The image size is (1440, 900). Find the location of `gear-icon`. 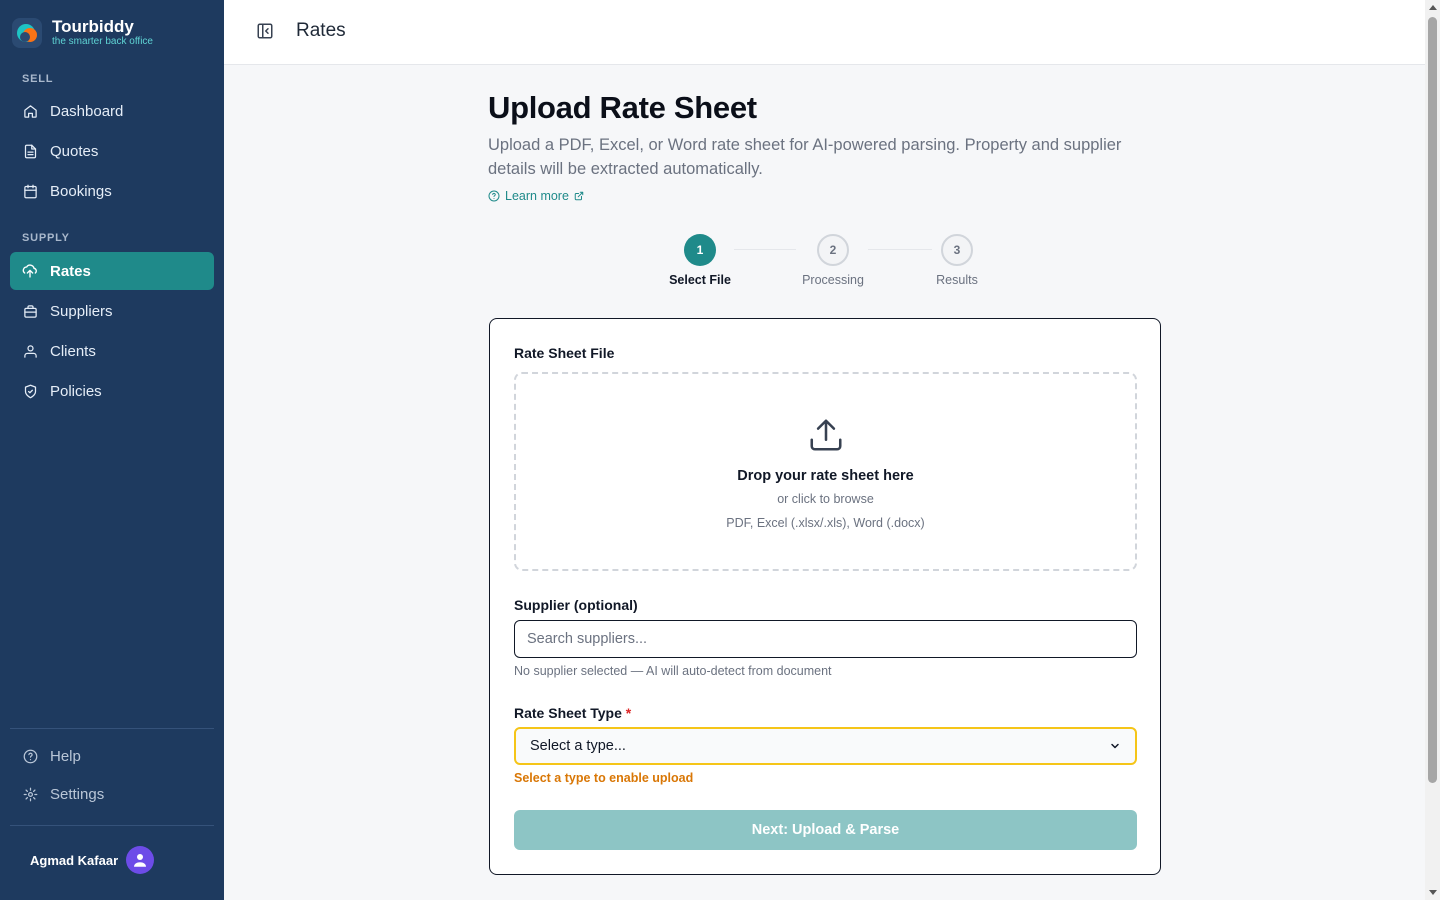

gear-icon is located at coordinates (30, 794).